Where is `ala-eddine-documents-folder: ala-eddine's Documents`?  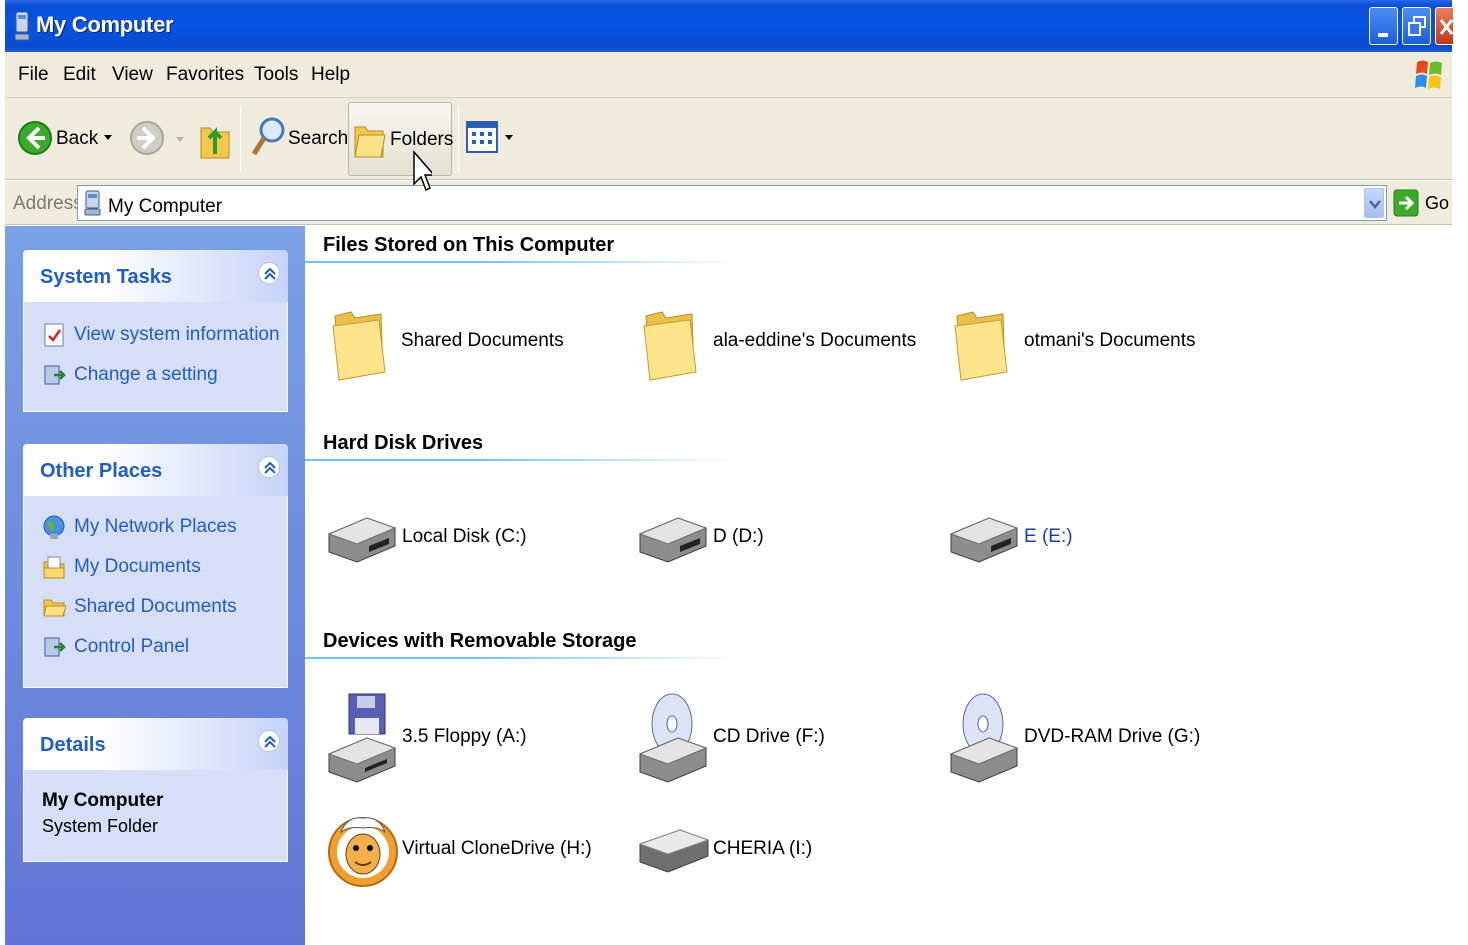 ala-eddine-documents-folder: ala-eddine's Documents is located at coordinates (782, 348).